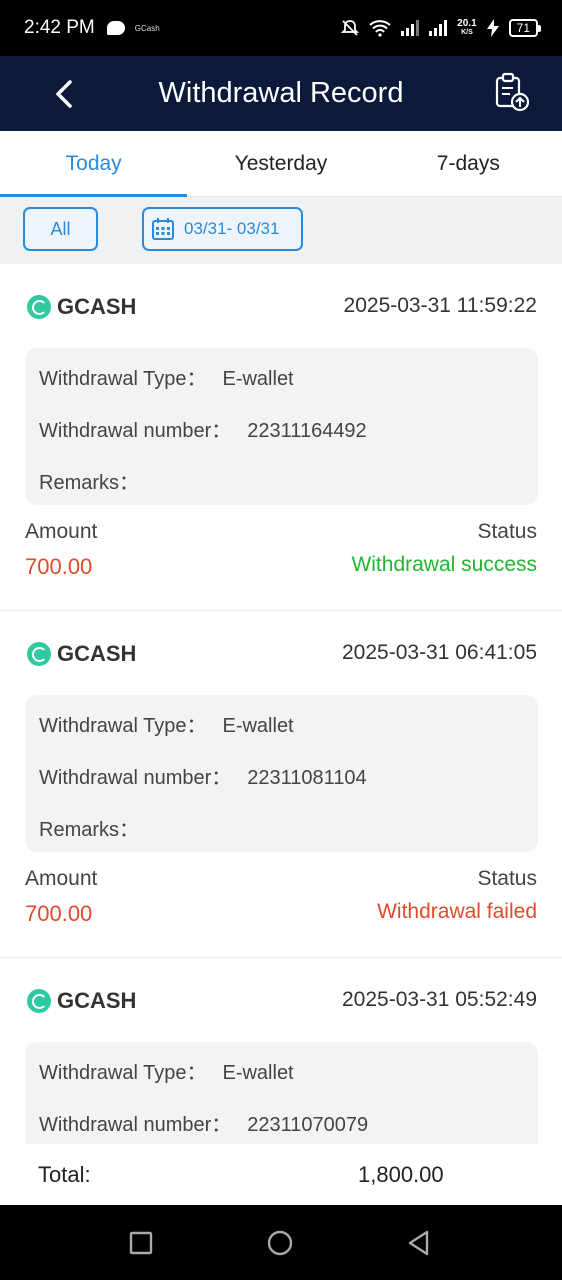 The height and width of the screenshot is (1280, 562). What do you see at coordinates (419, 1243) in the screenshot?
I see `back-nav-icon` at bounding box center [419, 1243].